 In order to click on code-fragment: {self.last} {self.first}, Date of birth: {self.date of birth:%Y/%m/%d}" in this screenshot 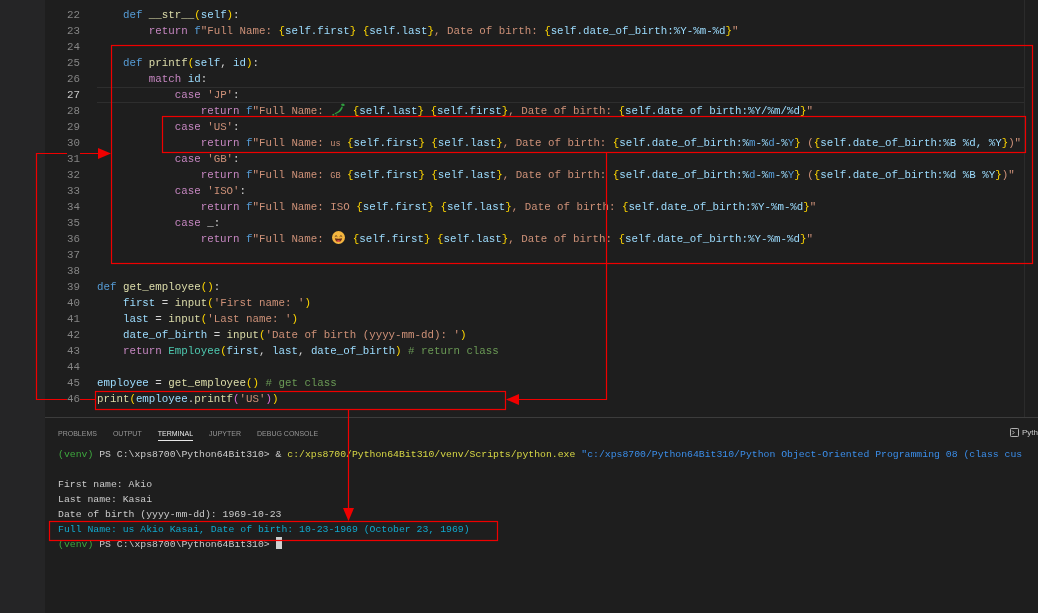, I will do `click(582, 111)`.